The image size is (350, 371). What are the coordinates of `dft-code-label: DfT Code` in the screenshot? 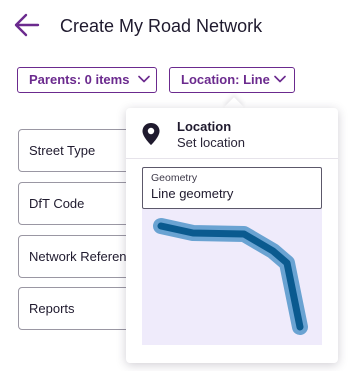 It's located at (57, 203).